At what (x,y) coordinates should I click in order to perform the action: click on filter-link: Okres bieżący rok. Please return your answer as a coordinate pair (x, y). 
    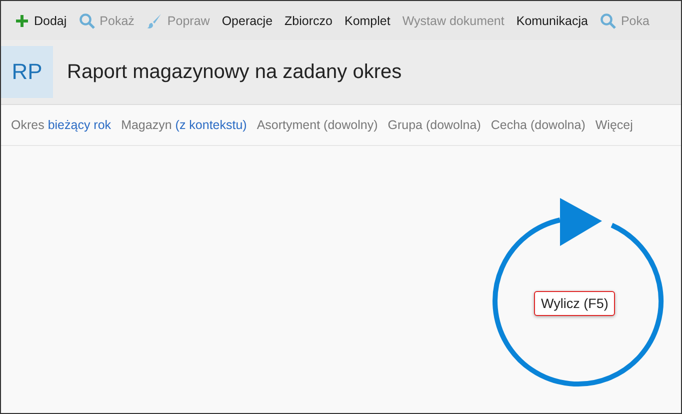
    Looking at the image, I should click on (61, 125).